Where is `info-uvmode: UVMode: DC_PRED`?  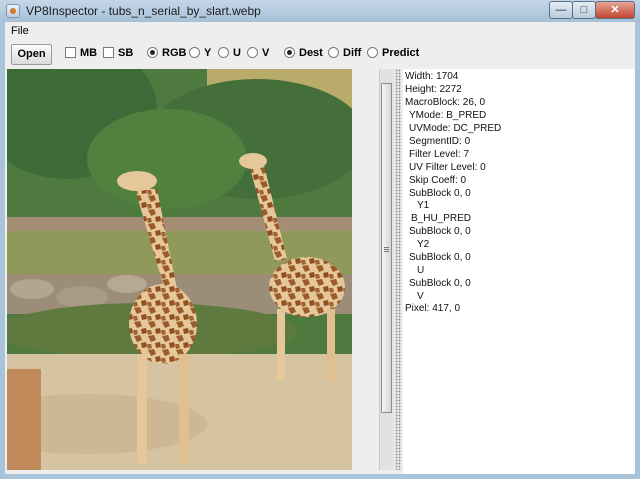
info-uvmode: UVMode: DC_PRED is located at coordinates (455, 128).